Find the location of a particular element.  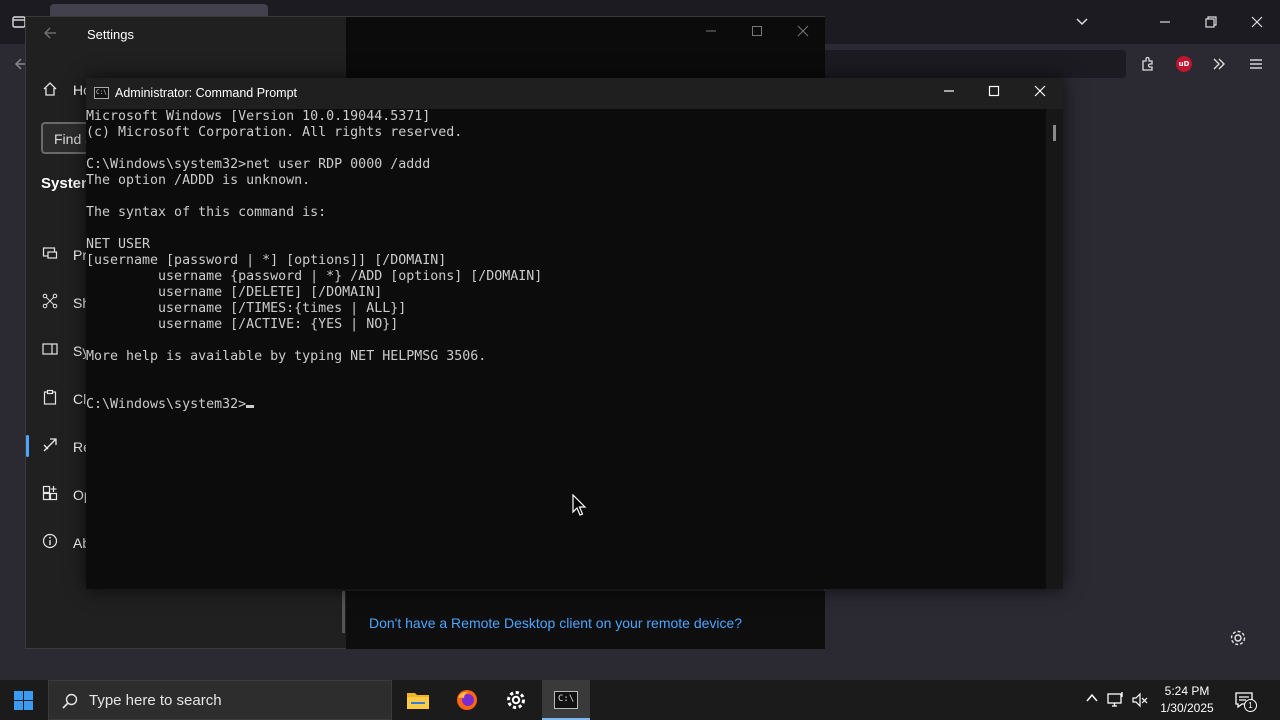

search-placeholder: Type here to search is located at coordinates (155, 700).